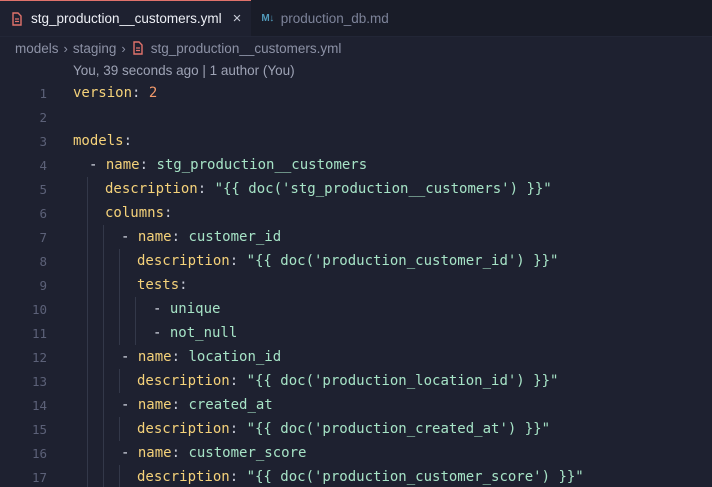 This screenshot has height=487, width=712. Describe the element at coordinates (356, 70) in the screenshot. I see `git-blame-annotation: You, 39 seconds ago | 1 author (You)` at that location.